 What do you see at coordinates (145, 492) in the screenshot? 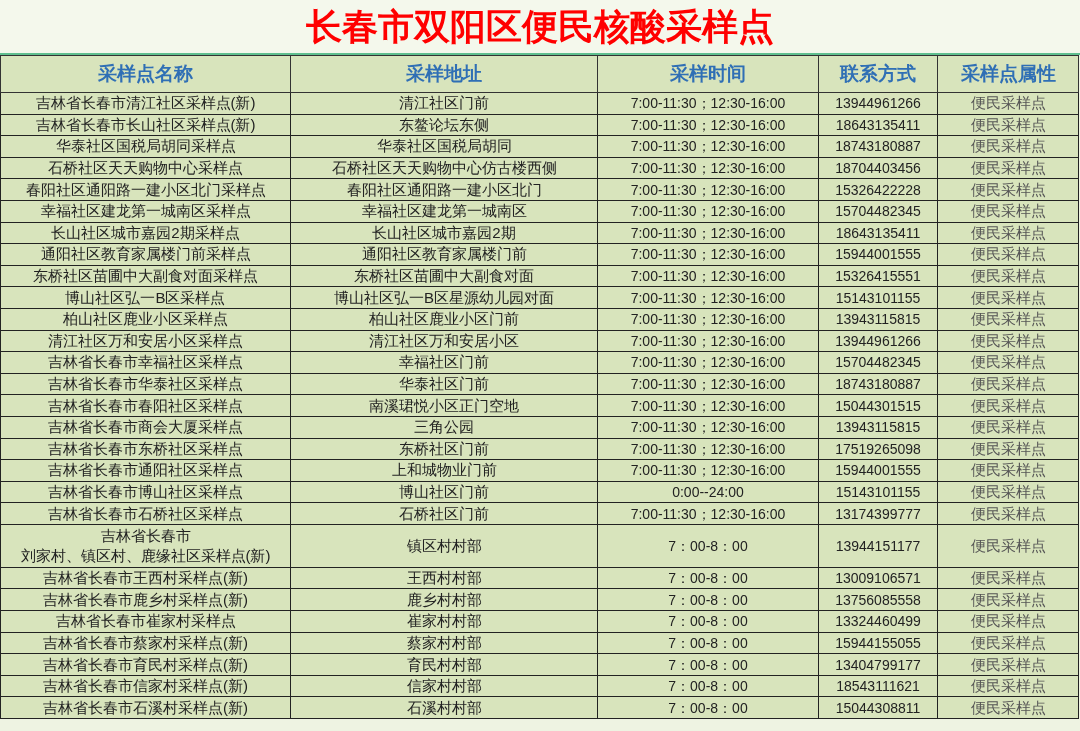
I see `table-cell: 吉林省长春市博山社区采样点` at bounding box center [145, 492].